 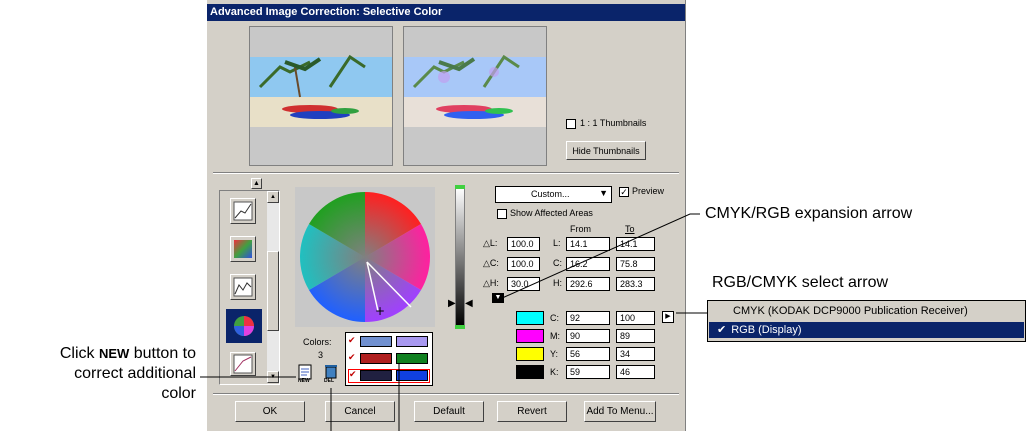 What do you see at coordinates (809, 213) in the screenshot?
I see `expansion-arrow-annotation: CMYK/RGB expansion arrow` at bounding box center [809, 213].